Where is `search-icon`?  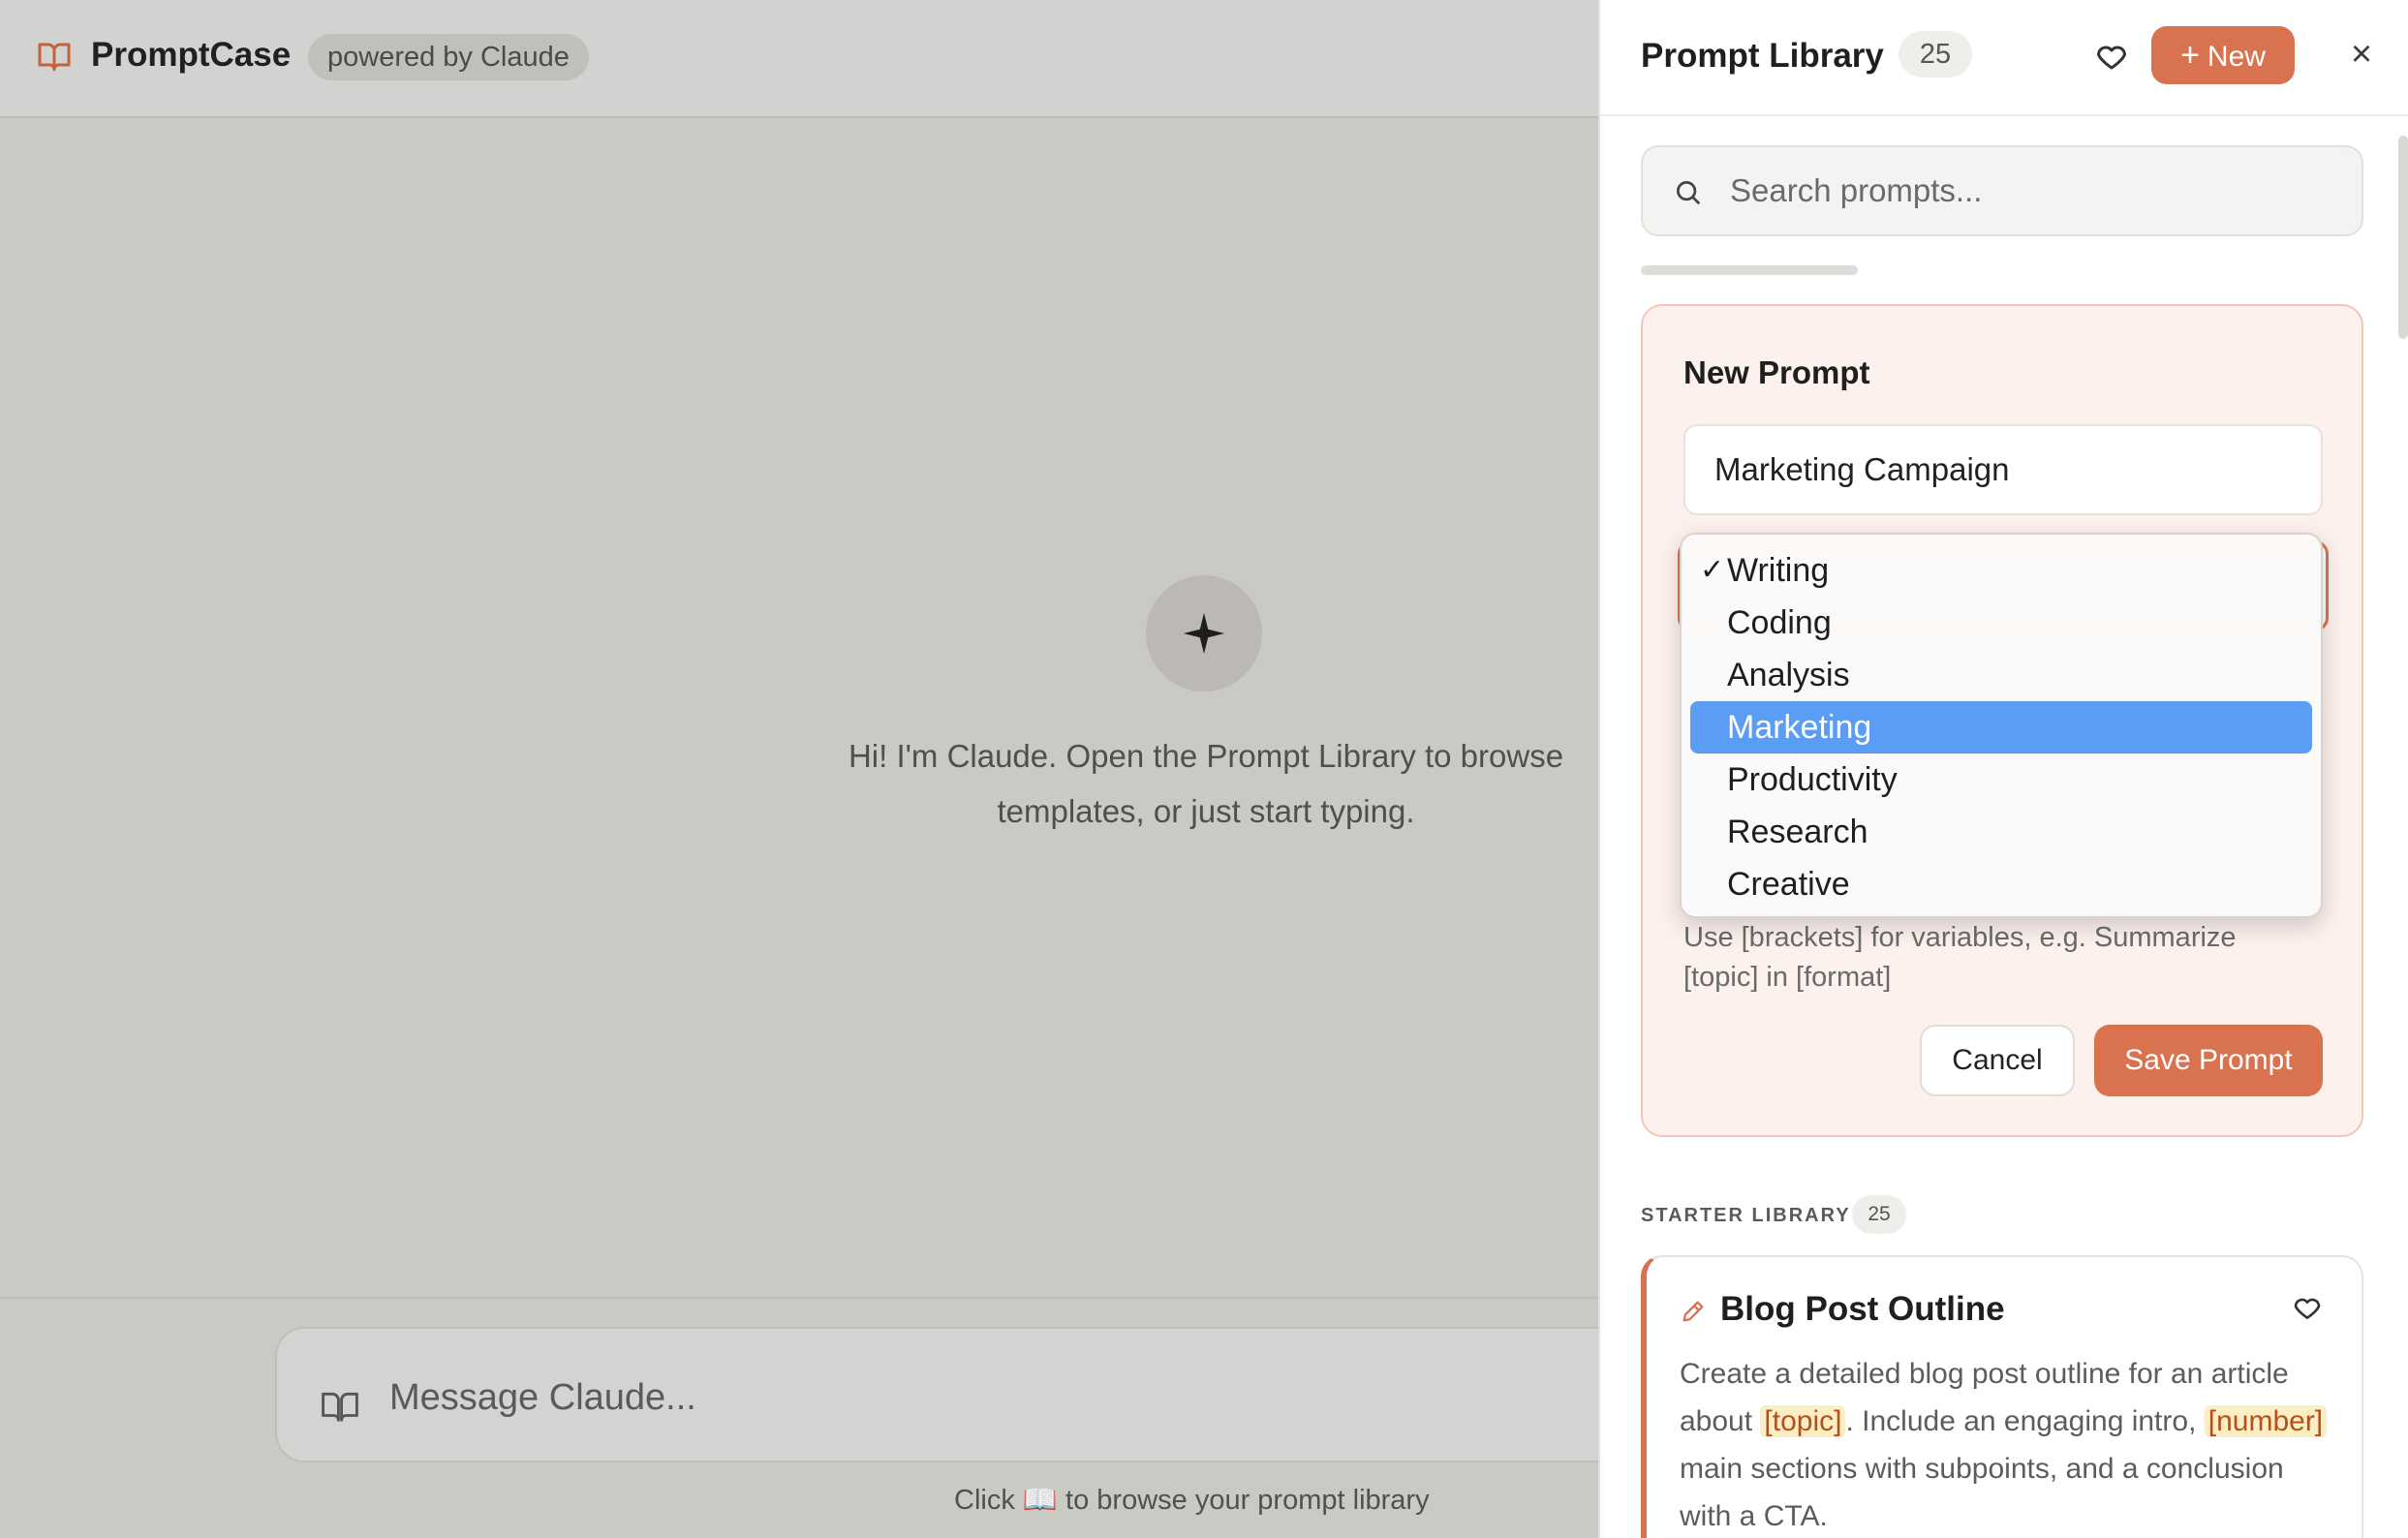
search-icon is located at coordinates (1689, 193).